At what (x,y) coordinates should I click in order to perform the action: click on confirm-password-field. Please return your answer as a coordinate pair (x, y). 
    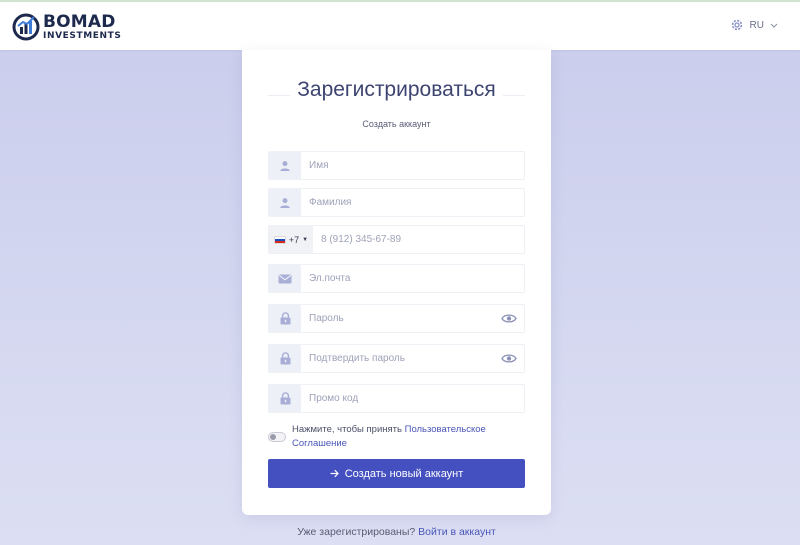
    Looking at the image, I should click on (396, 358).